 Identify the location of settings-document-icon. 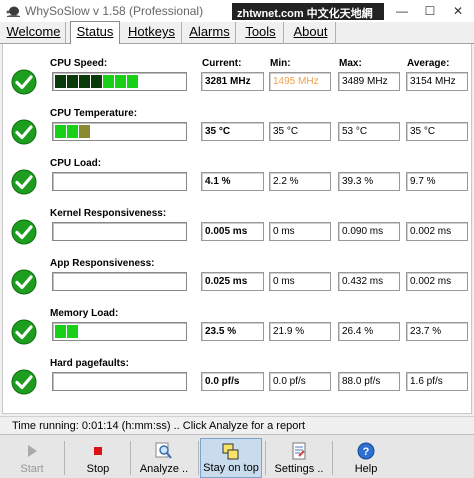
(299, 451).